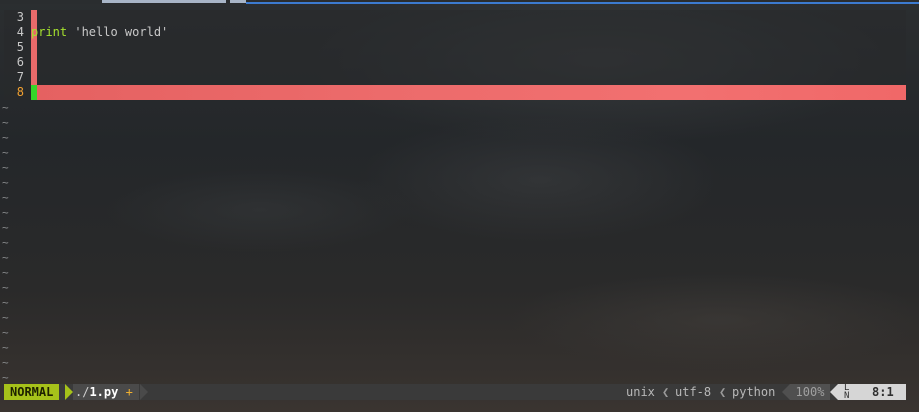  Describe the element at coordinates (20, 47) in the screenshot. I see `line-number: 5` at that location.